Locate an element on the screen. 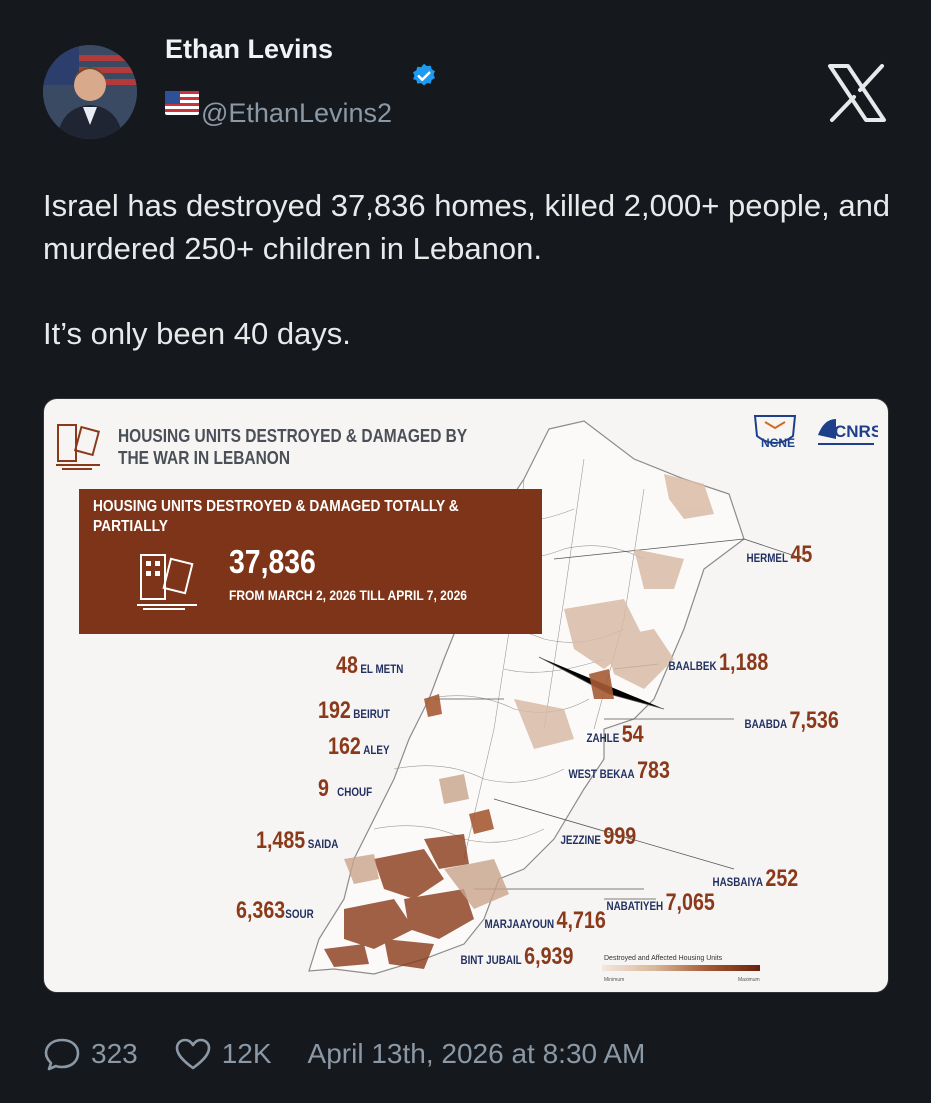  legend-title: Destroyed and Affected Housing Units is located at coordinates (663, 958).